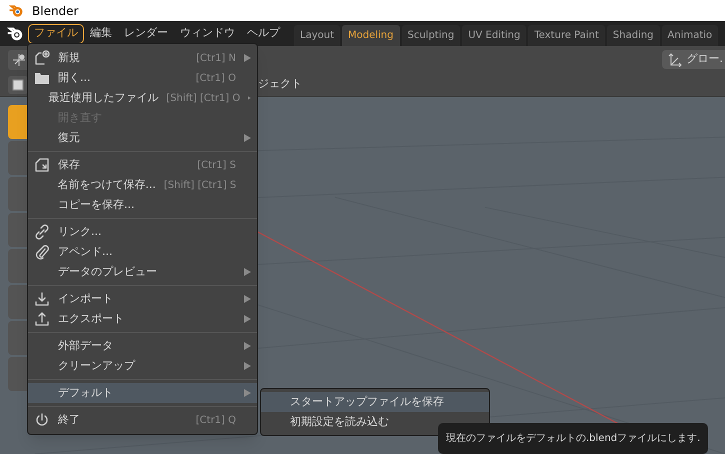  Describe the element at coordinates (55, 11) in the screenshot. I see `window-title: Blender` at that location.